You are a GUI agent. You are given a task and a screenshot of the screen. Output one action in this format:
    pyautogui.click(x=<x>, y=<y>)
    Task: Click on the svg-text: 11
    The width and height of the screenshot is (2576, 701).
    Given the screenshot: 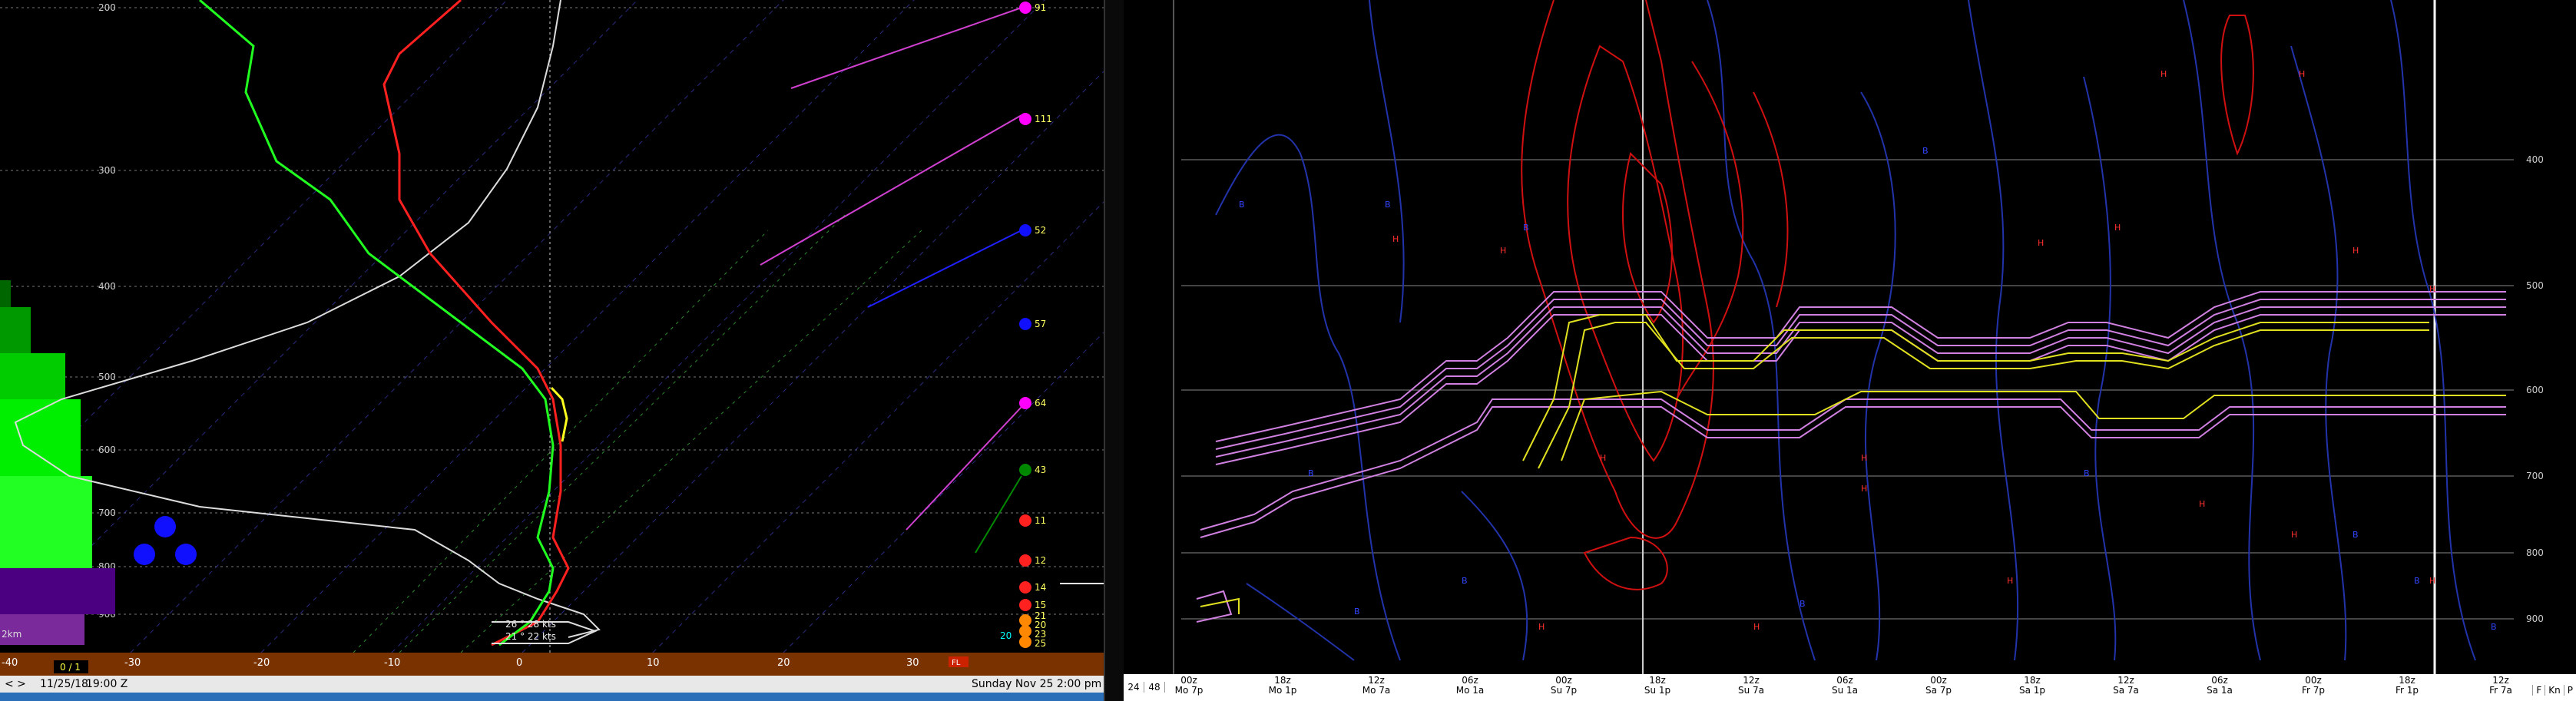 What is the action you would take?
    pyautogui.click(x=1040, y=521)
    